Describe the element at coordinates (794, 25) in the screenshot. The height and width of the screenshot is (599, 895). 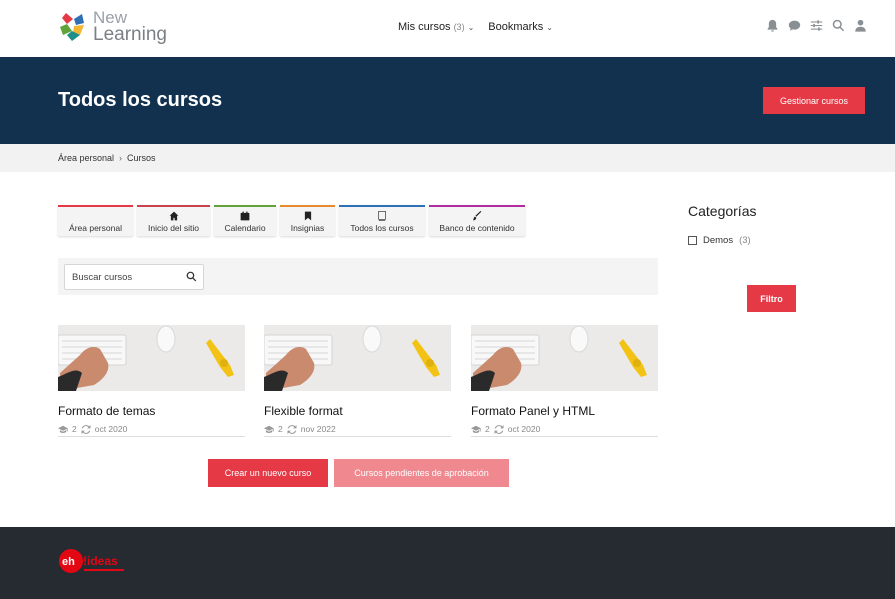
I see `chat-icon` at that location.